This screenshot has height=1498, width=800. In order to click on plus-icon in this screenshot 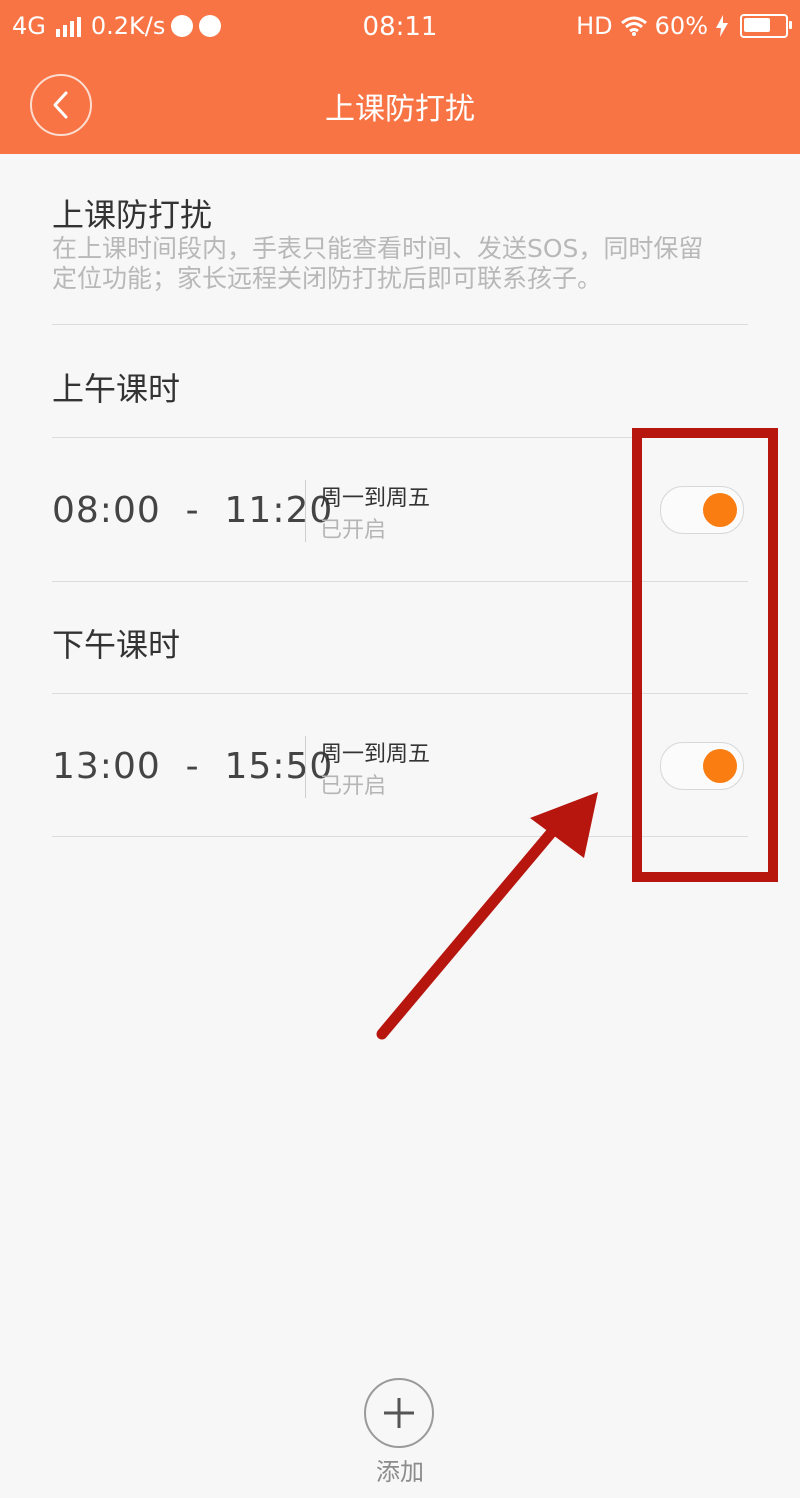, I will do `click(399, 1413)`.